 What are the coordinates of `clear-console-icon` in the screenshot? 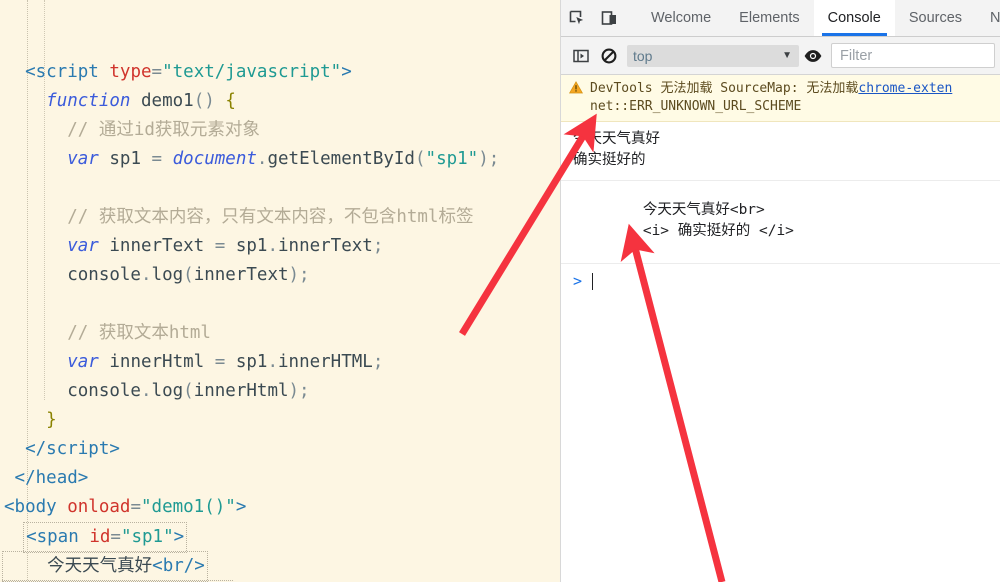 It's located at (609, 56).